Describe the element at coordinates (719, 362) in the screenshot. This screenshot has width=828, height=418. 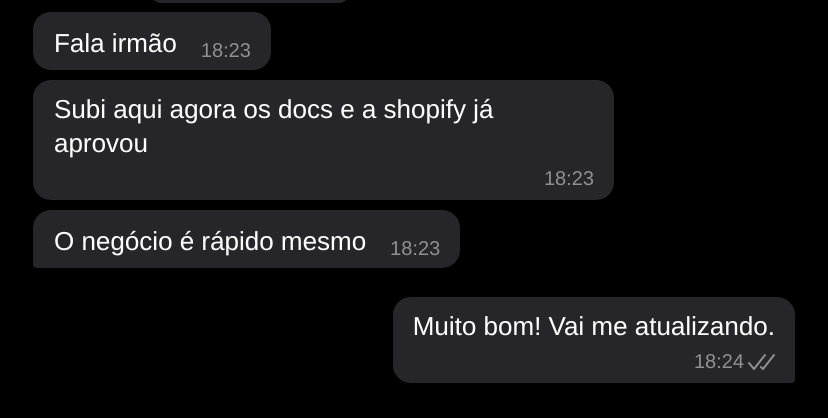
I see `message-time: 18:24` at that location.